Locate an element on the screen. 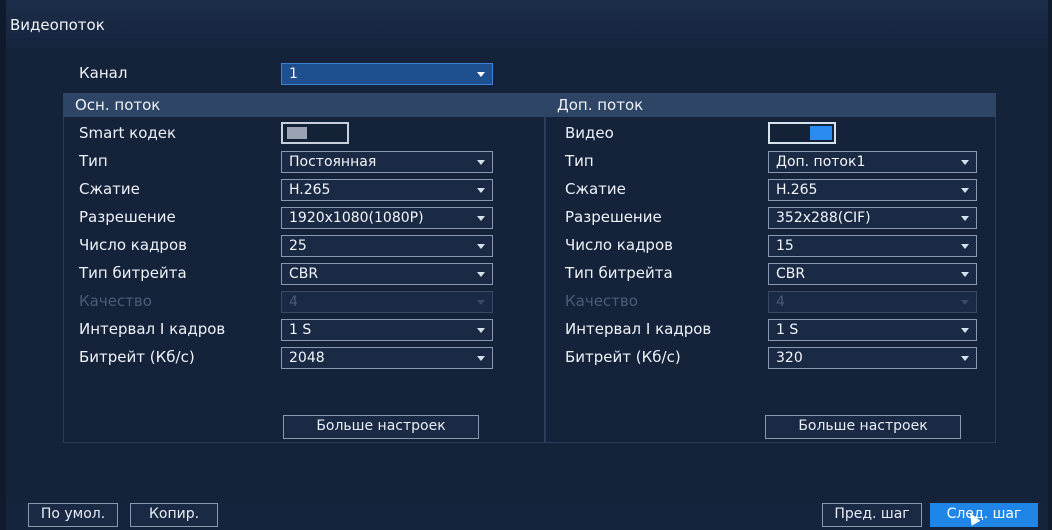 The image size is (1052, 530). main-bitrate-type-label: Тип битрейта is located at coordinates (133, 273).